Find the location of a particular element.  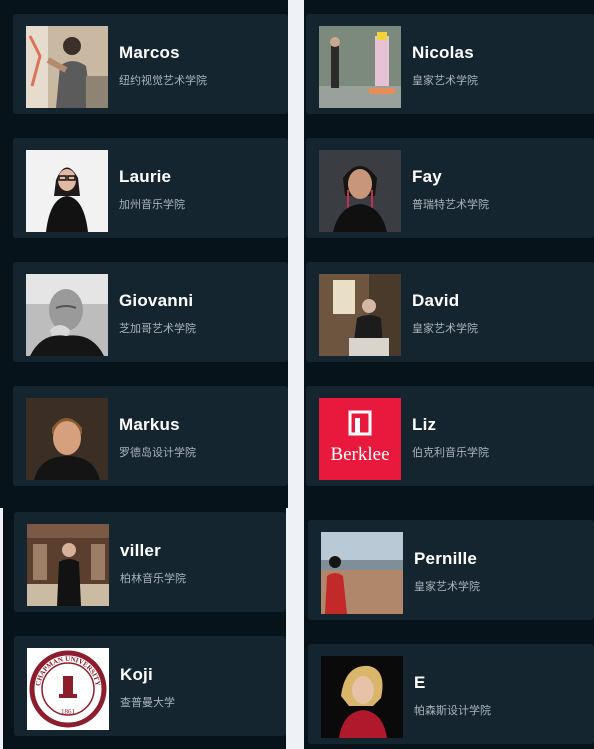

profile-school: 罗德岛设计学院 is located at coordinates (157, 453).